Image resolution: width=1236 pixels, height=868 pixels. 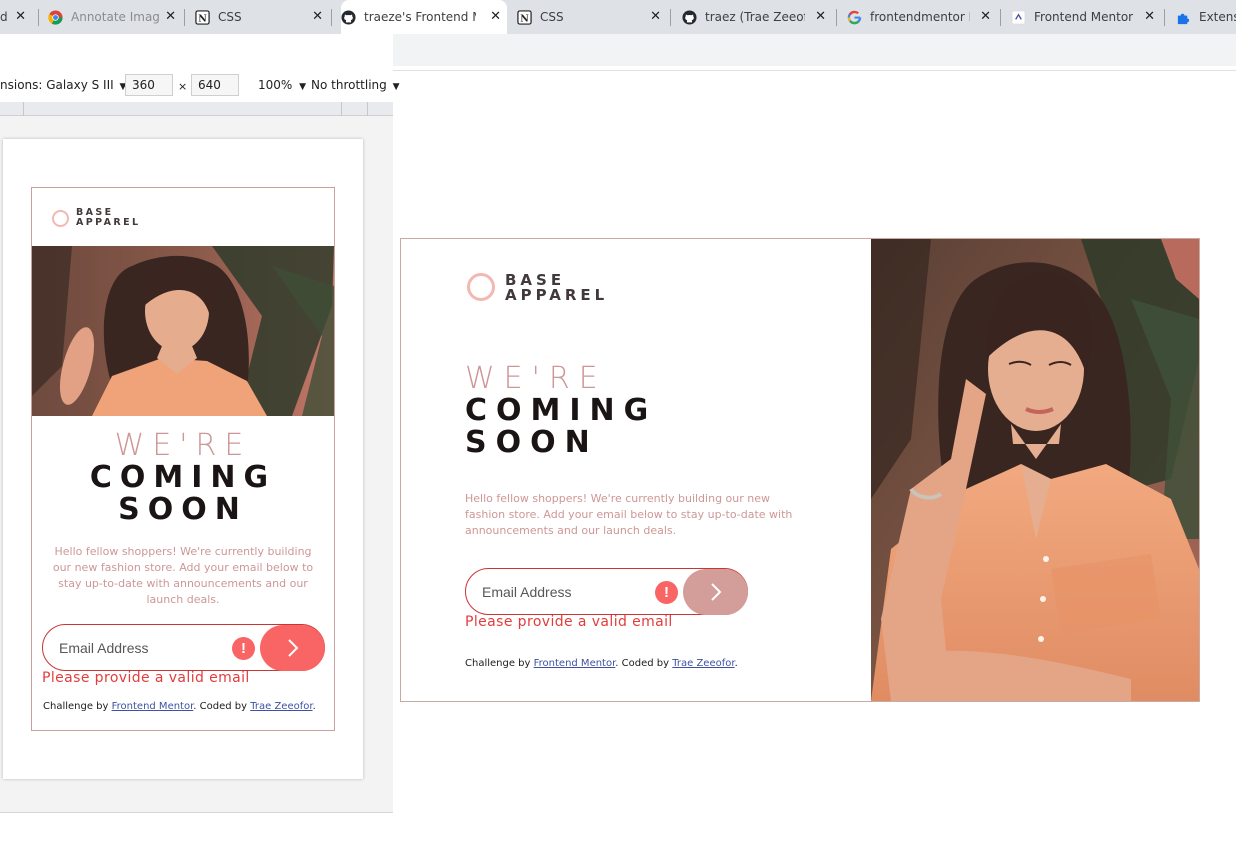 I want to click on throttle-label: No throttling, so click(x=349, y=85).